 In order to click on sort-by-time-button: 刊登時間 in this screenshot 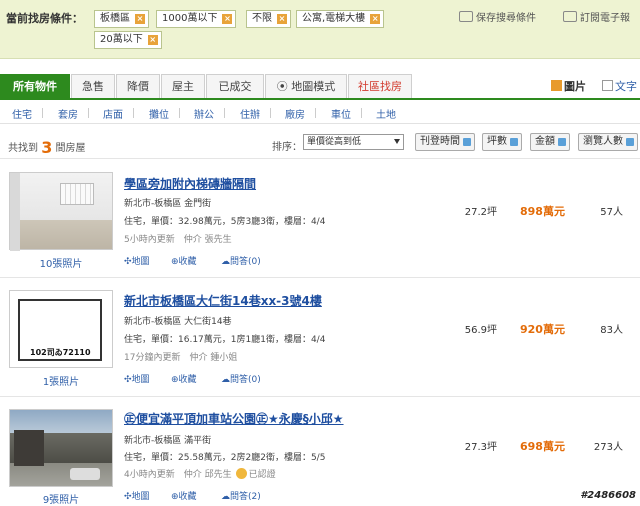, I will do `click(445, 142)`.